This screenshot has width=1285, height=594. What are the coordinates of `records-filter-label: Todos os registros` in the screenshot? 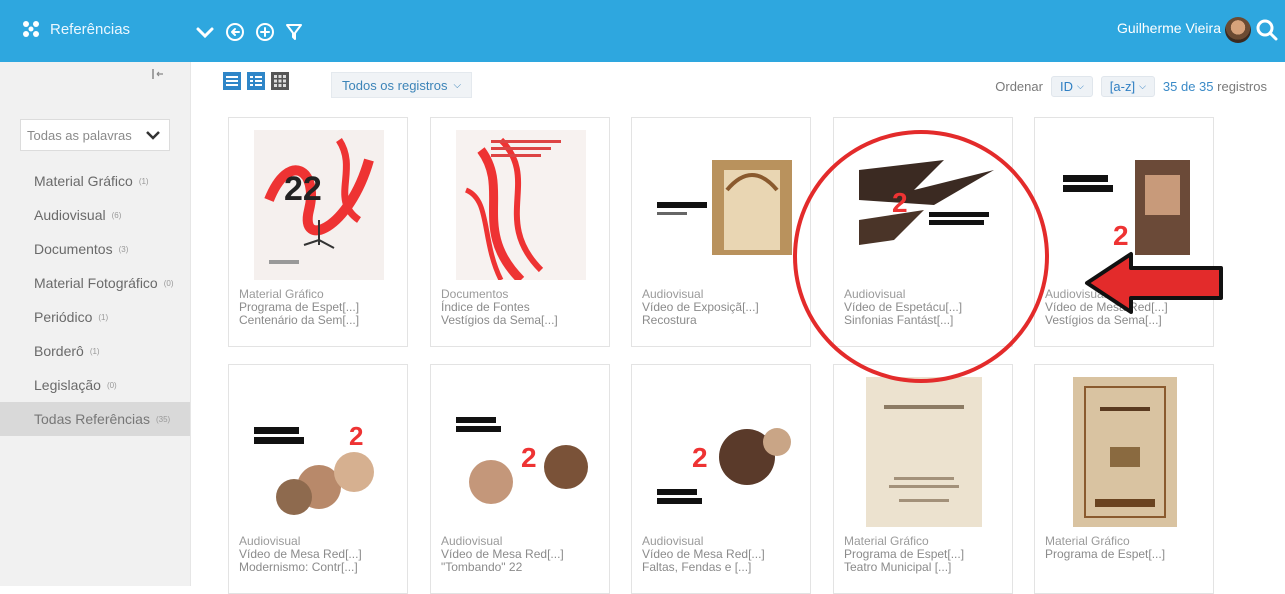 It's located at (395, 85).